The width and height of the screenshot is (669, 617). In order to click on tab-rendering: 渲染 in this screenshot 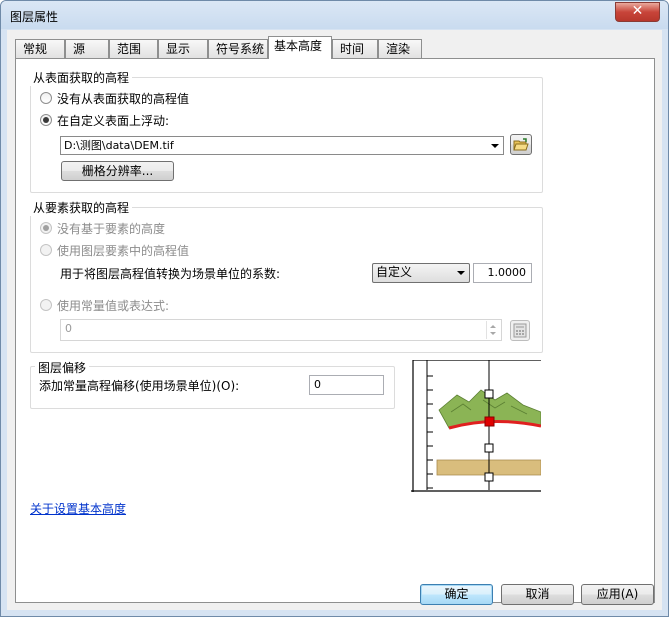, I will do `click(400, 48)`.